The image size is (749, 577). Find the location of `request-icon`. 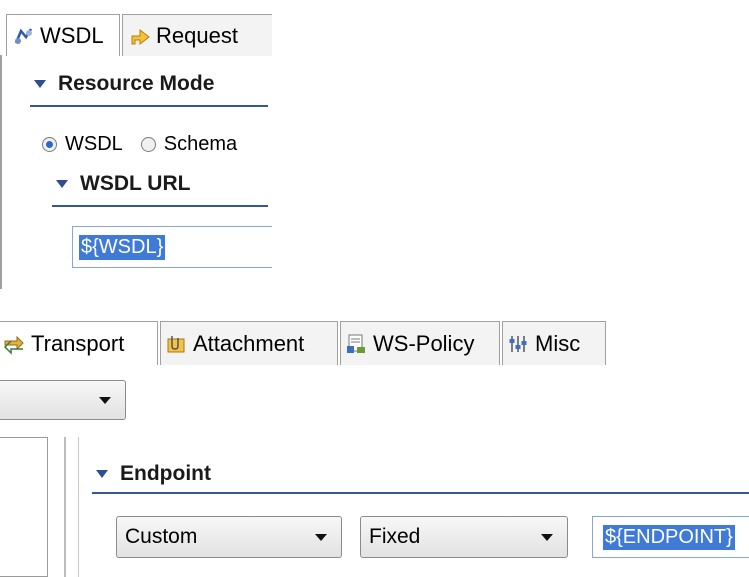

request-icon is located at coordinates (140, 36).